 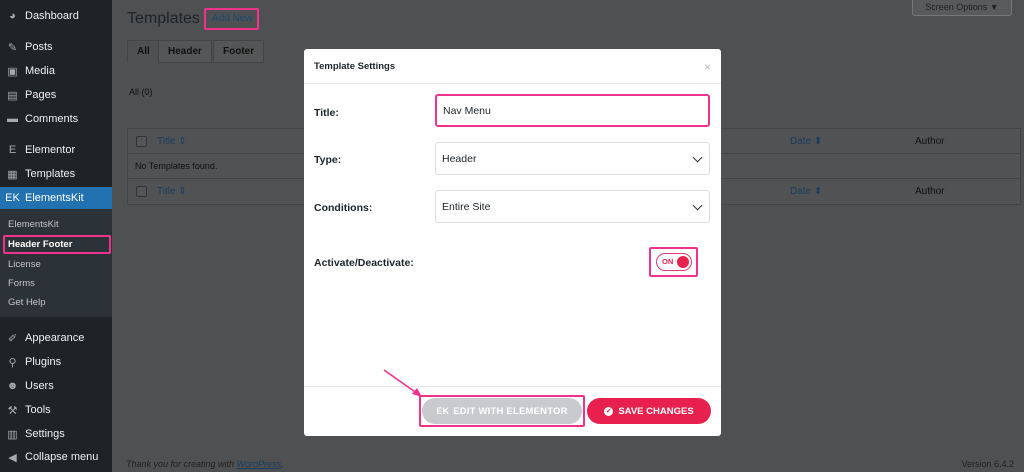 What do you see at coordinates (232, 18) in the screenshot?
I see `add-new-button: Add New` at bounding box center [232, 18].